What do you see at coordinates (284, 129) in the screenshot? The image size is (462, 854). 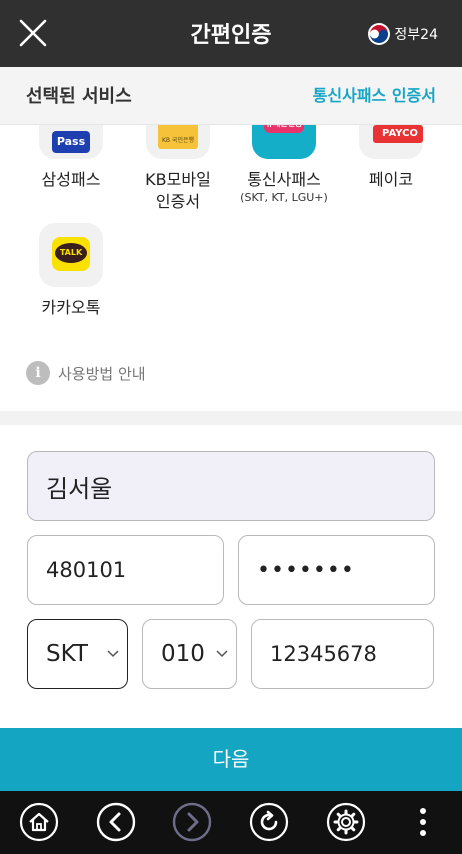 I see `pass-logo-text: PASS 휴대폰인증` at bounding box center [284, 129].